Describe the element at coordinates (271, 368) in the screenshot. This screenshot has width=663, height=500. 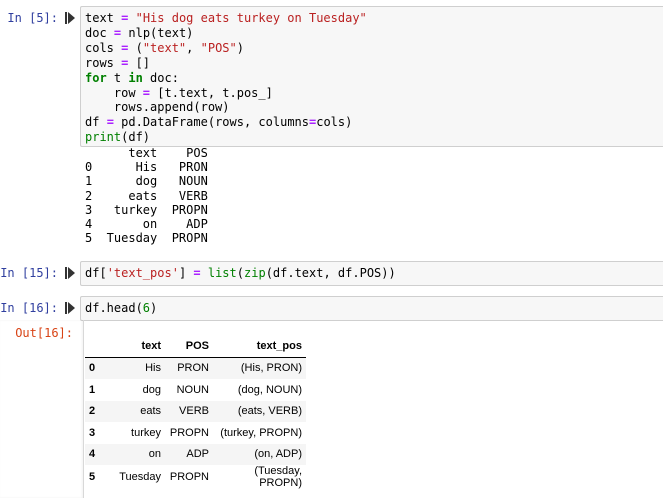
I see `table-cell: (His, PRON)` at that location.